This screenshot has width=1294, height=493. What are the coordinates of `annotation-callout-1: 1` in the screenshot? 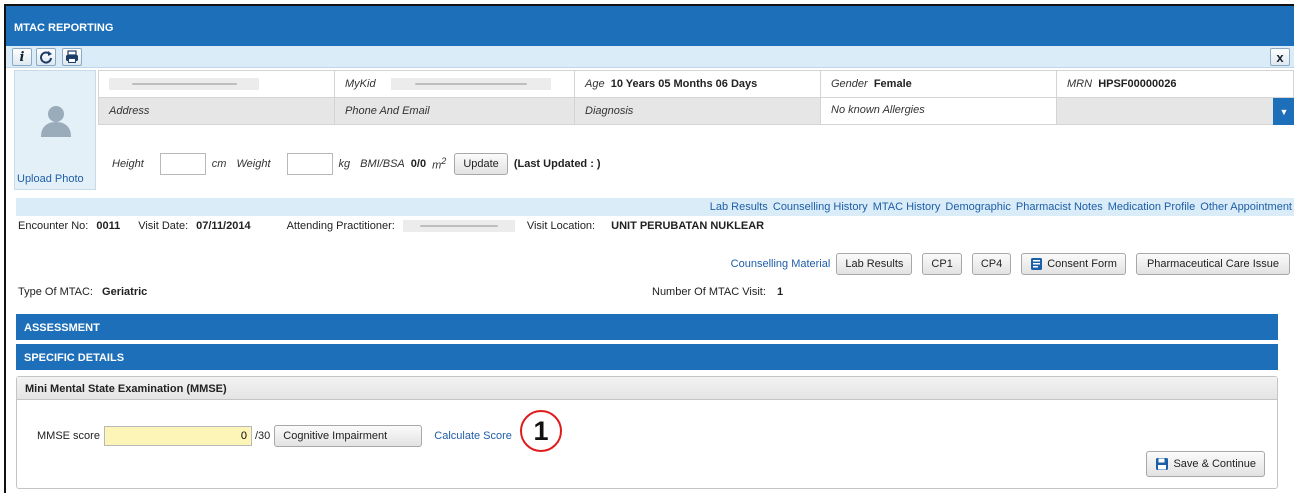 It's located at (541, 431).